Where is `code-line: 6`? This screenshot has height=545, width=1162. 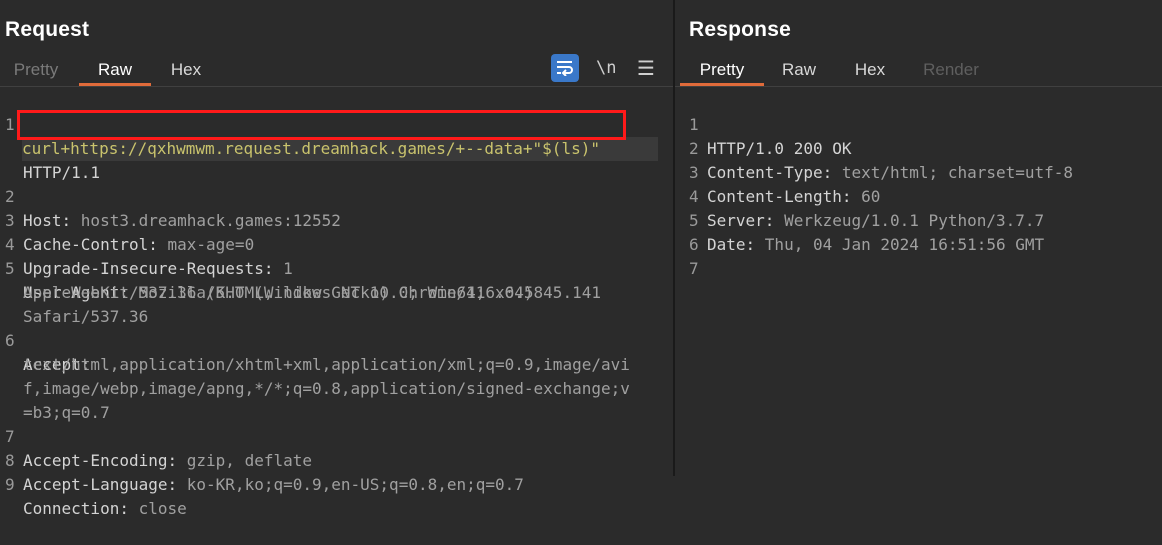
code-line: 6 is located at coordinates (704, 231).